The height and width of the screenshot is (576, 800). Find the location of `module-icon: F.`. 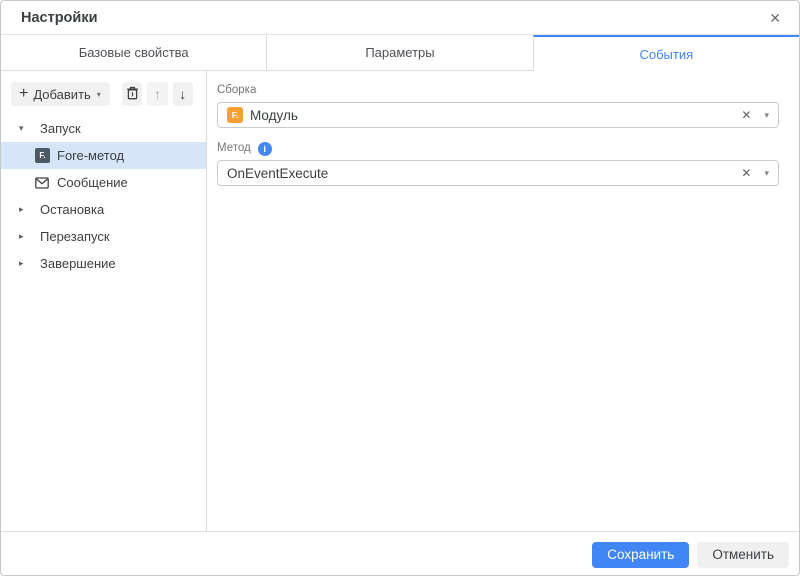

module-icon: F. is located at coordinates (235, 115).